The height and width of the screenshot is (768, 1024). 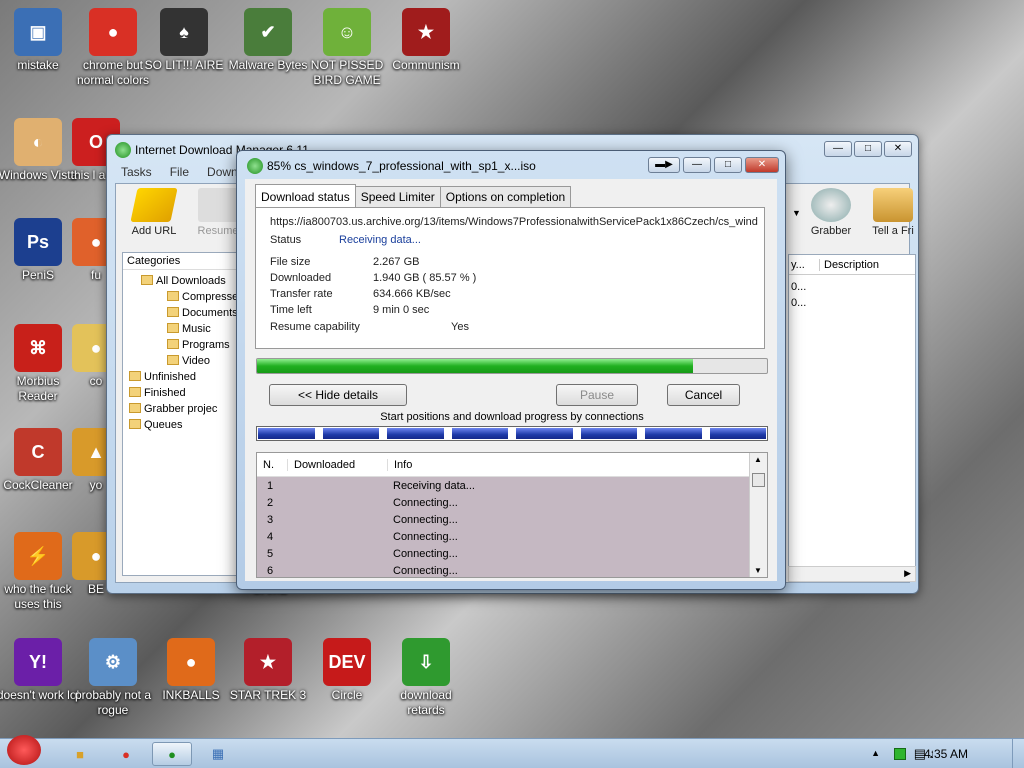 What do you see at coordinates (181, 409) in the screenshot?
I see `category-label: Grabber projec` at bounding box center [181, 409].